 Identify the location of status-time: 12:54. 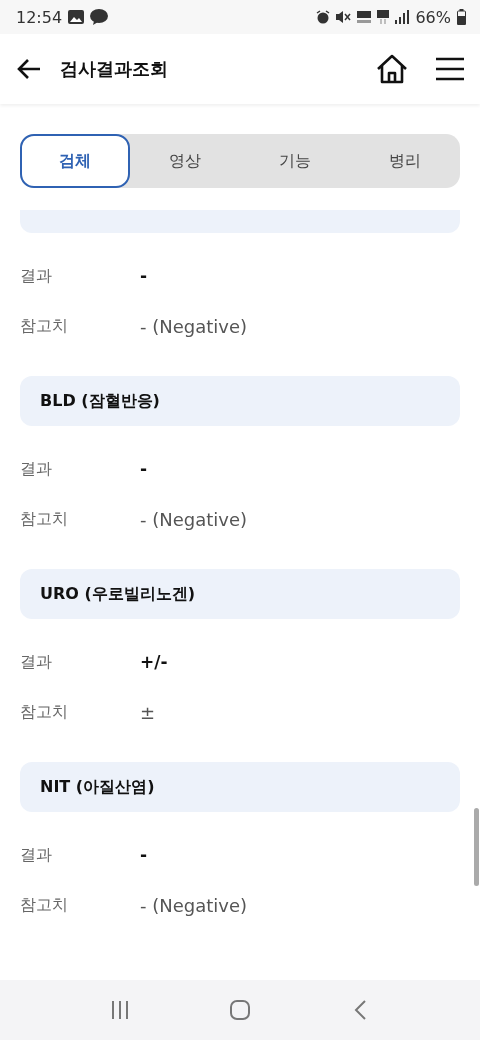
(39, 17).